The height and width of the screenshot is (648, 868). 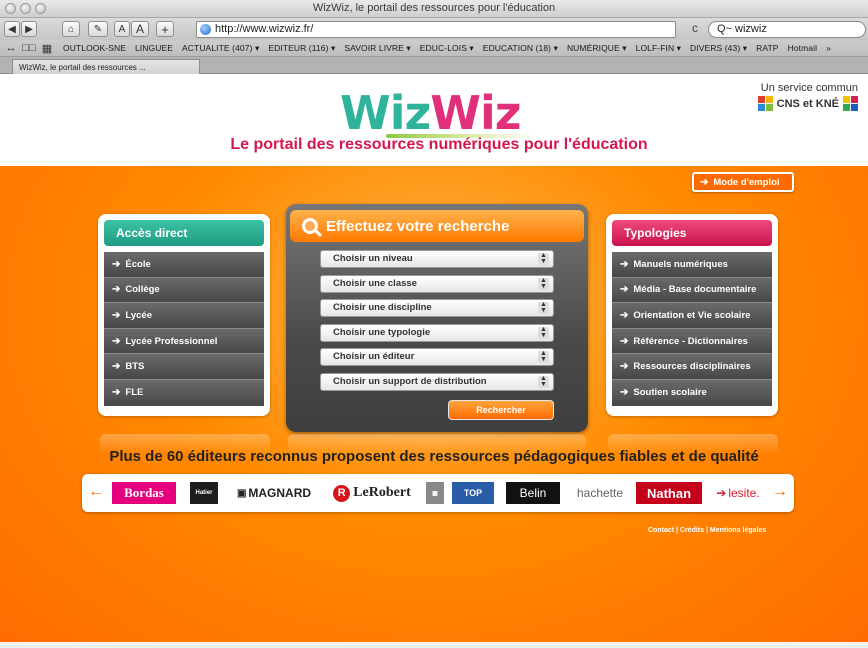 What do you see at coordinates (138, 315) in the screenshot?
I see `menu-item-label: Lycée` at bounding box center [138, 315].